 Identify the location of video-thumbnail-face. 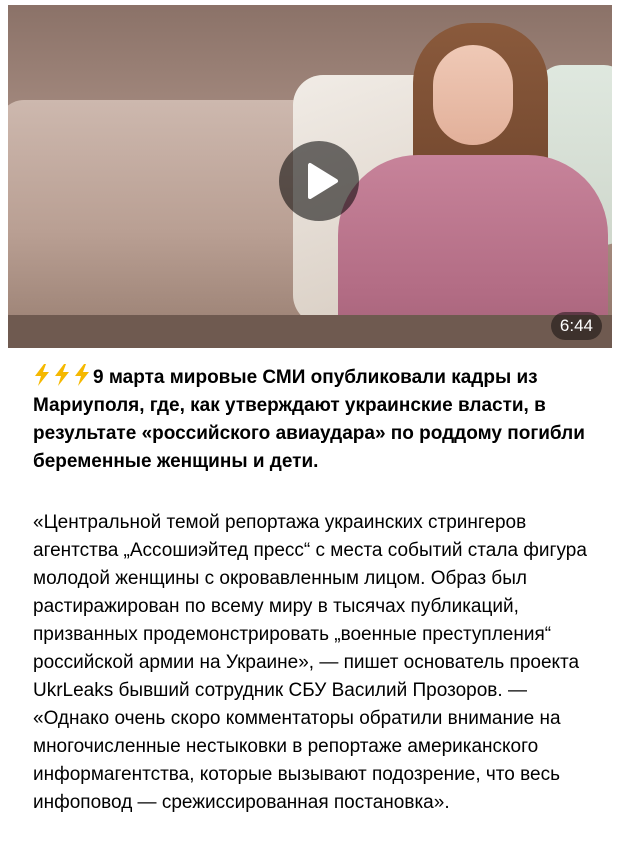
(473, 95).